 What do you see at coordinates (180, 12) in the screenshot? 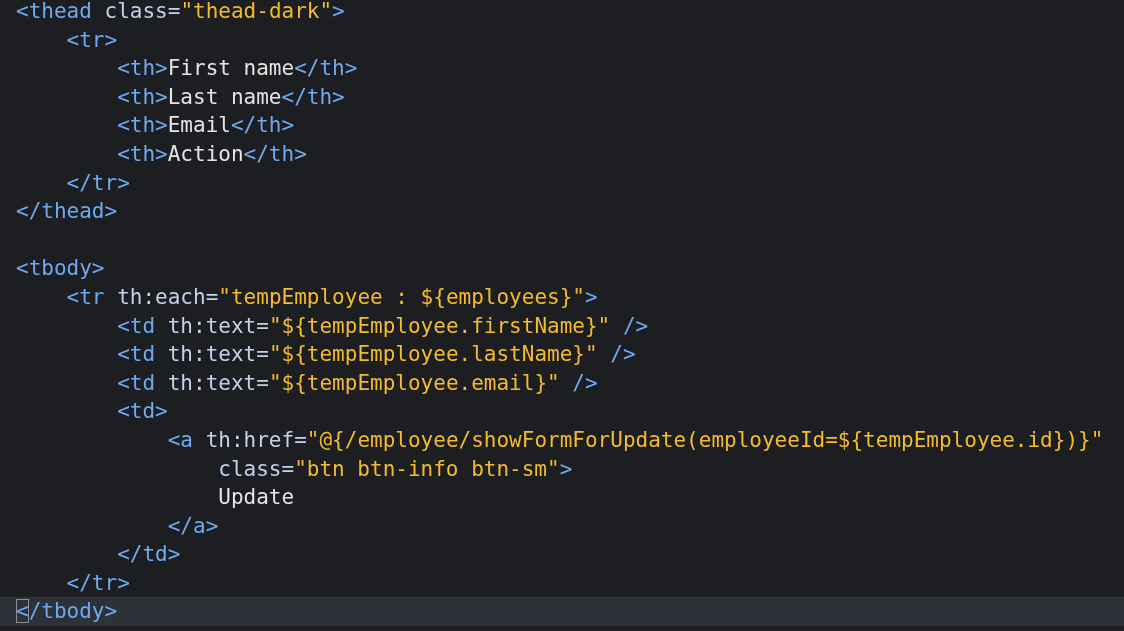
I see `code-line: <thead class="thead-dark">` at bounding box center [180, 12].